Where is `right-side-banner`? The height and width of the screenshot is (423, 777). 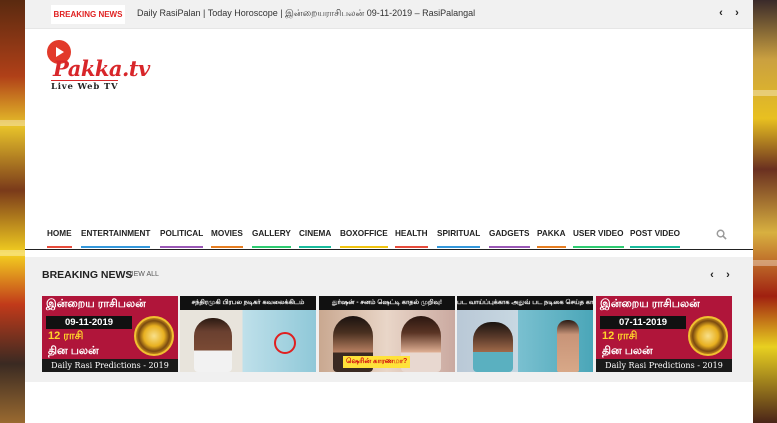 right-side-banner is located at coordinates (765, 211).